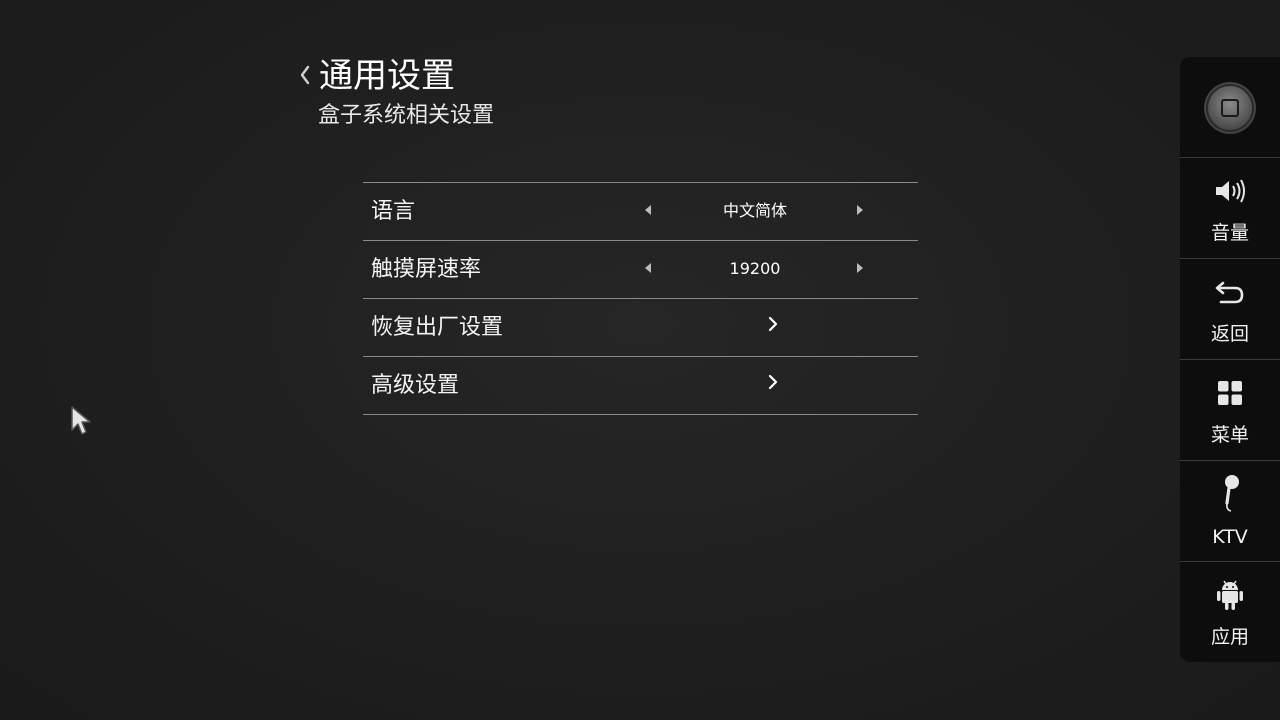 The width and height of the screenshot is (1280, 720). What do you see at coordinates (640, 386) in the screenshot?
I see `setting-row-advanced: 高级设置` at bounding box center [640, 386].